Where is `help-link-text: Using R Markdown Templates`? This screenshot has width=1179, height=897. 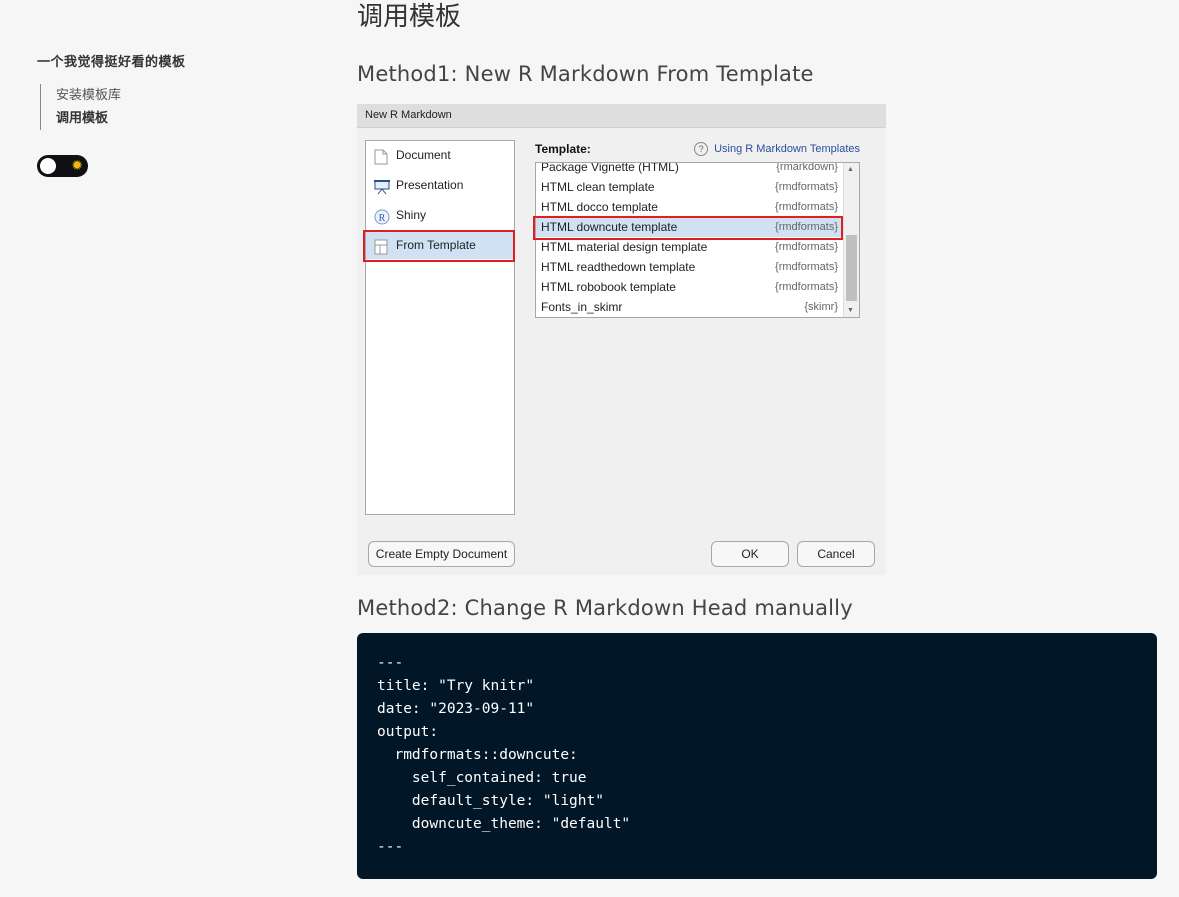 help-link-text: Using R Markdown Templates is located at coordinates (787, 149).